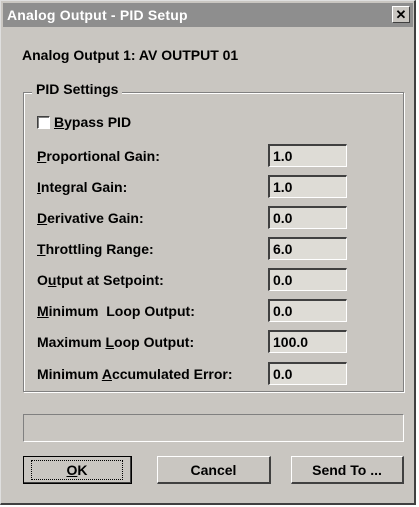 This screenshot has height=507, width=419. I want to click on close-button: ✕, so click(401, 14).